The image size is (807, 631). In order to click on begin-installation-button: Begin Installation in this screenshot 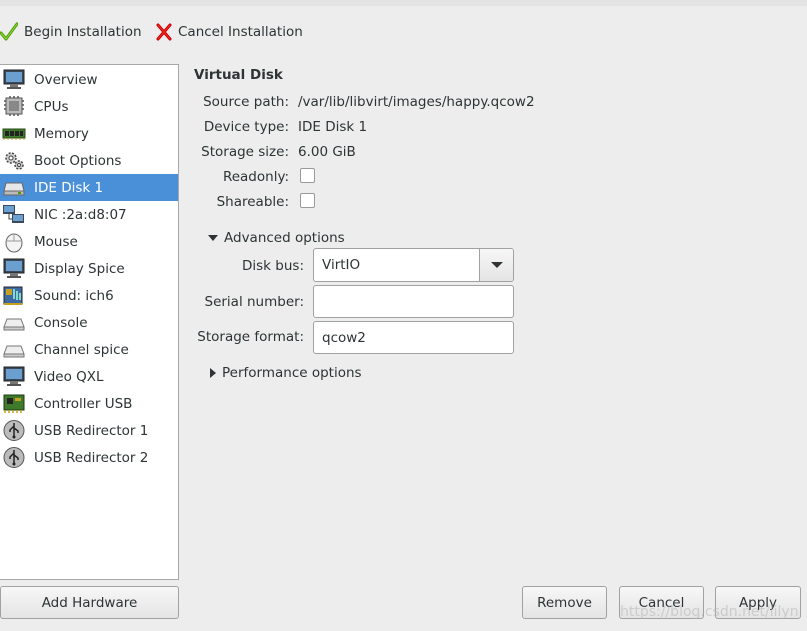, I will do `click(71, 32)`.